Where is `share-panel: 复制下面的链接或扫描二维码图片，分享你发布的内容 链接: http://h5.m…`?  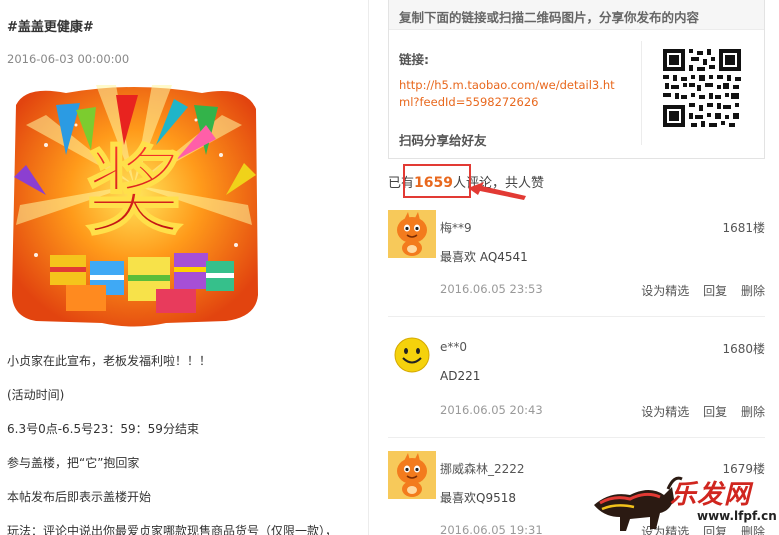 share-panel: 复制下面的链接或扫描二维码图片，分享你发布的内容 链接: http://h5.m… is located at coordinates (576, 79).